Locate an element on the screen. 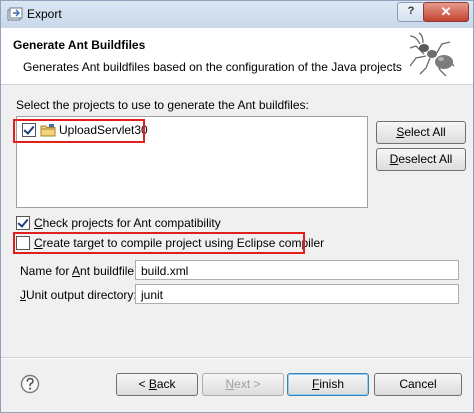  check-compat-option: Check projects for Ant compatibility is located at coordinates (118, 223).